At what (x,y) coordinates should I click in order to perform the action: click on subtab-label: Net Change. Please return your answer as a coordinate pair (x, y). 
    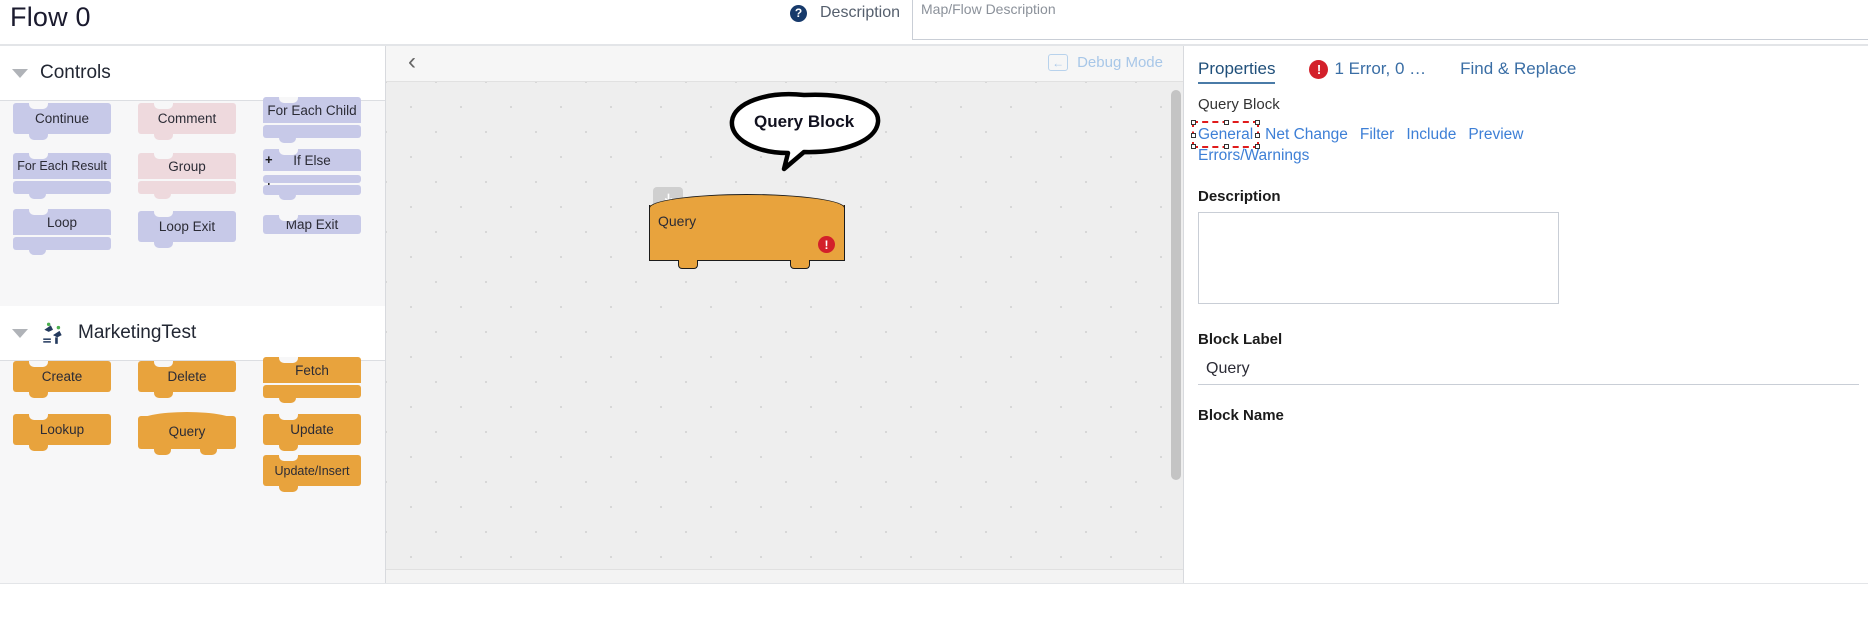
    Looking at the image, I should click on (1306, 134).